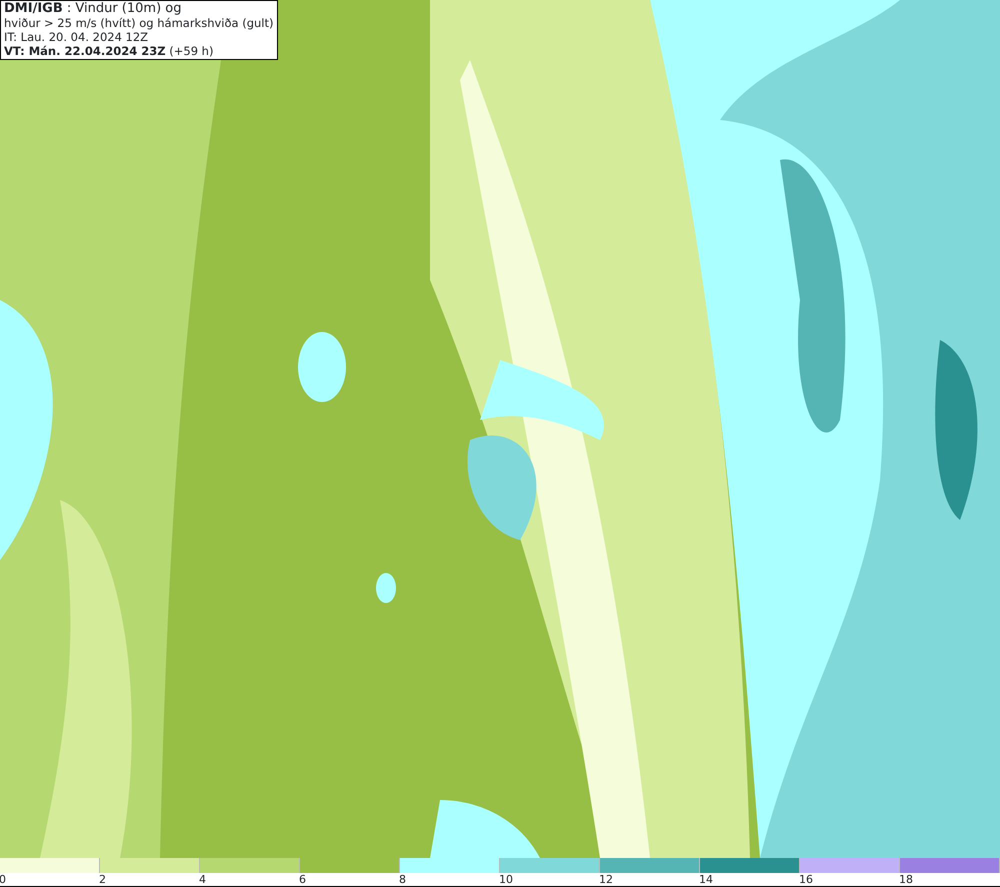 Image resolution: width=1000 pixels, height=887 pixels. I want to click on legend-label: 2, so click(102, 879).